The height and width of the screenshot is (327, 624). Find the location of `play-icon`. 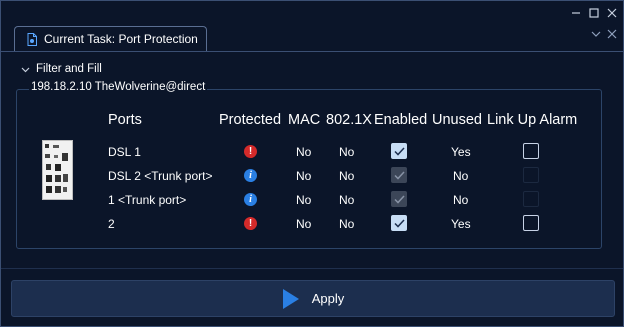

play-icon is located at coordinates (290, 298).